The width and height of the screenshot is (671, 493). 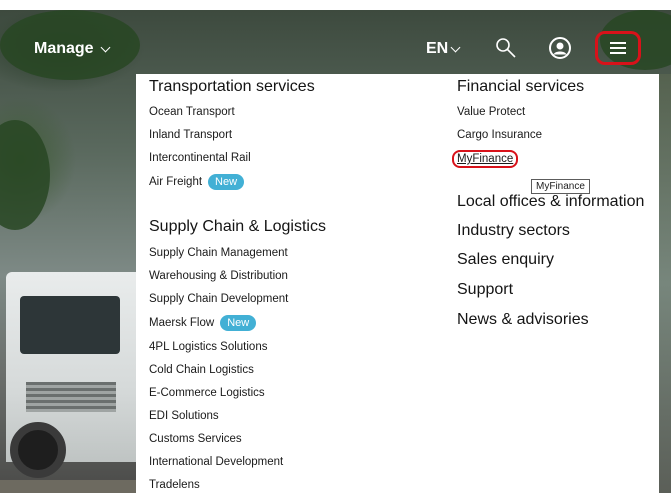 I want to click on section-title-transportation: Transportation services, so click(x=232, y=86).